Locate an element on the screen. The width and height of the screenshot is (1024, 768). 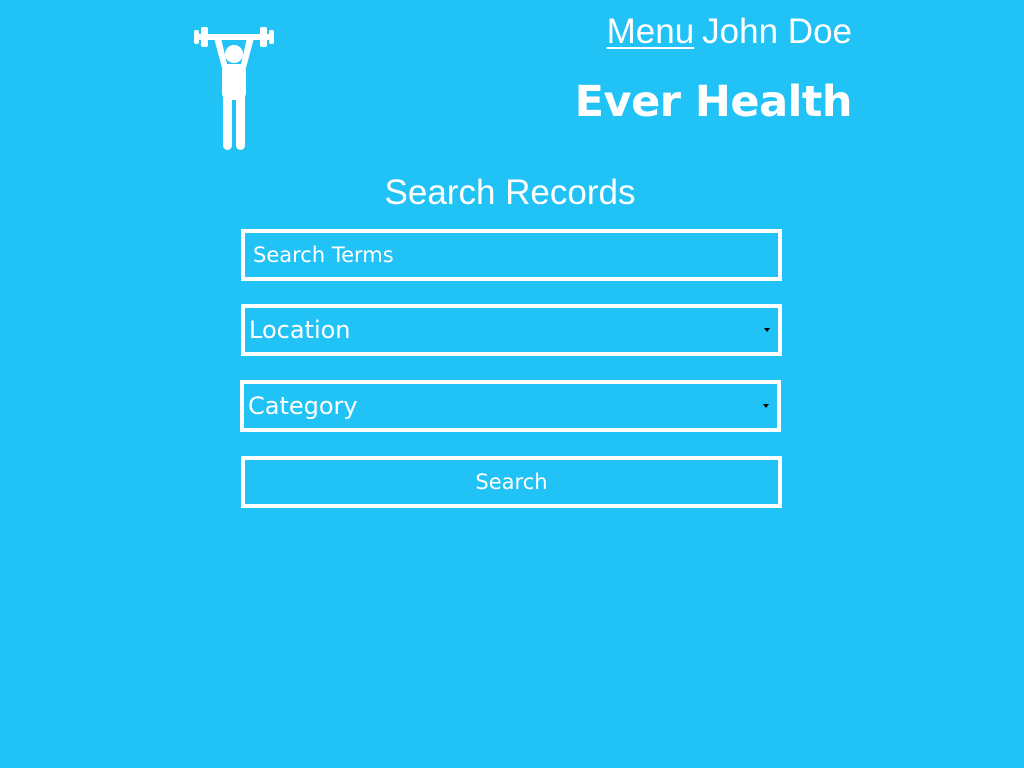
weightlifter-icon is located at coordinates (234, 88).